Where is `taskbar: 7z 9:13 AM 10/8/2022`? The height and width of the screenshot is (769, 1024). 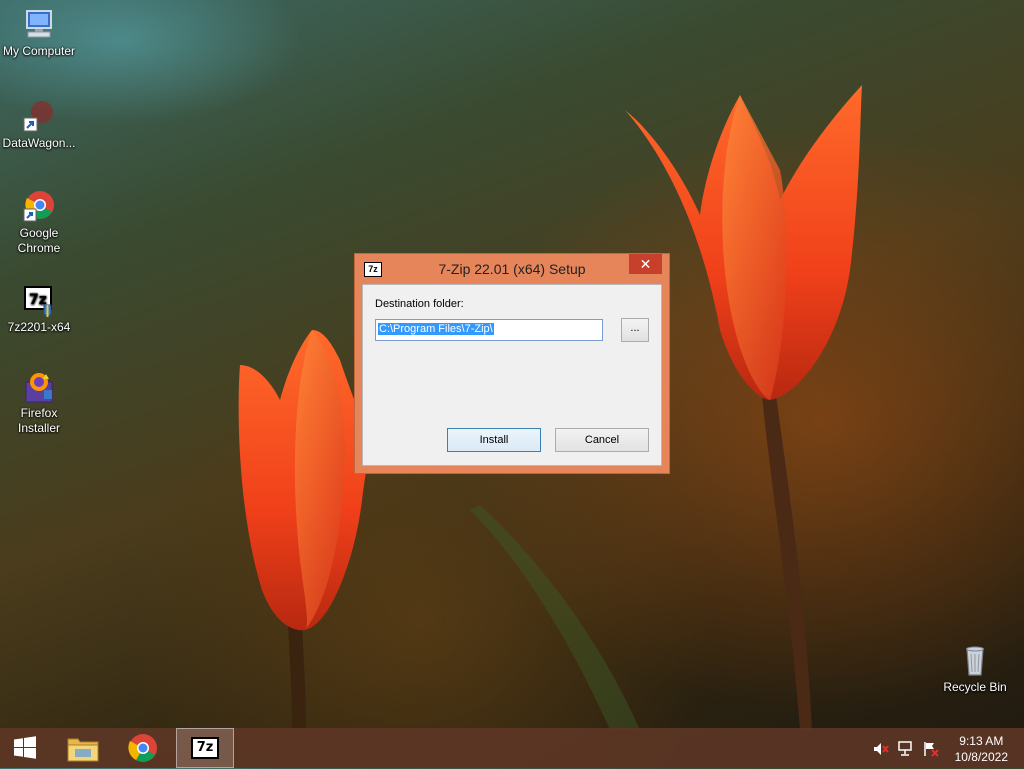
taskbar: 7z 9:13 AM 10/8/2022 is located at coordinates (512, 748).